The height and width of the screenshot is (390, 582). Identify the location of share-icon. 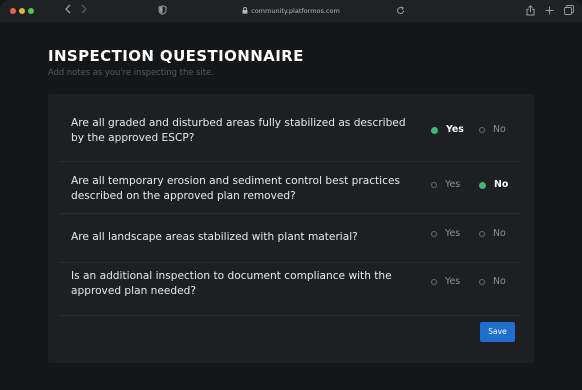
(530, 12).